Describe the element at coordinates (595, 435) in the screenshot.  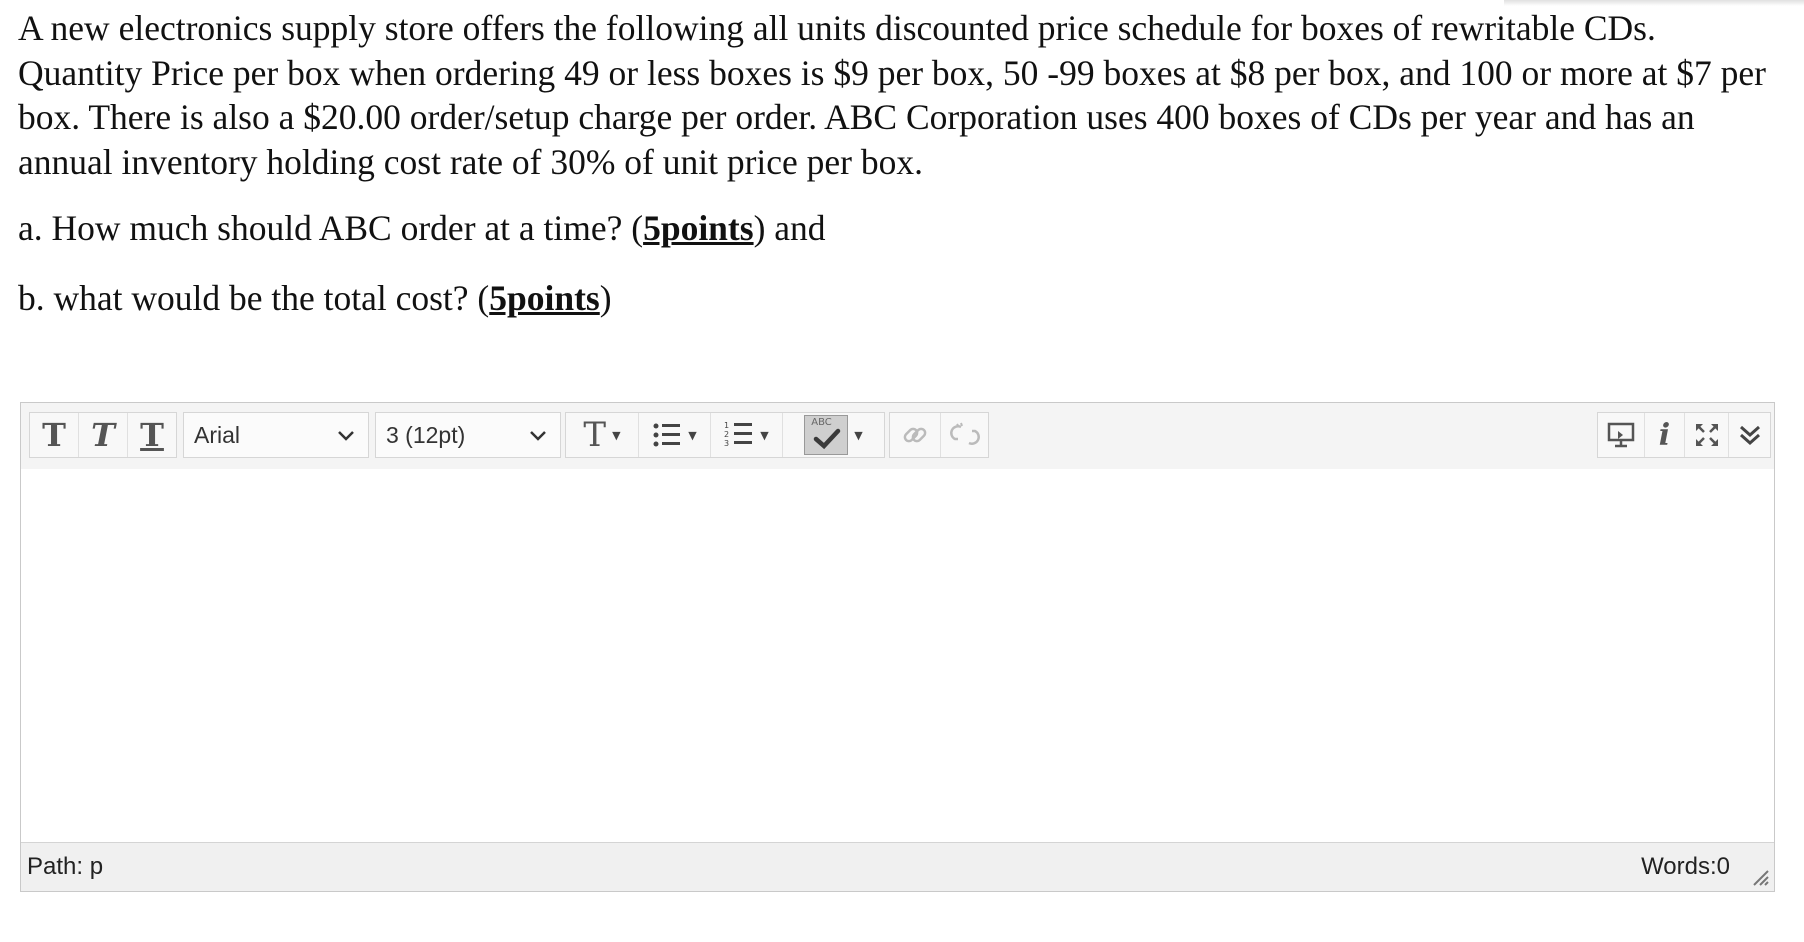
I see `text-color-icon: T` at that location.